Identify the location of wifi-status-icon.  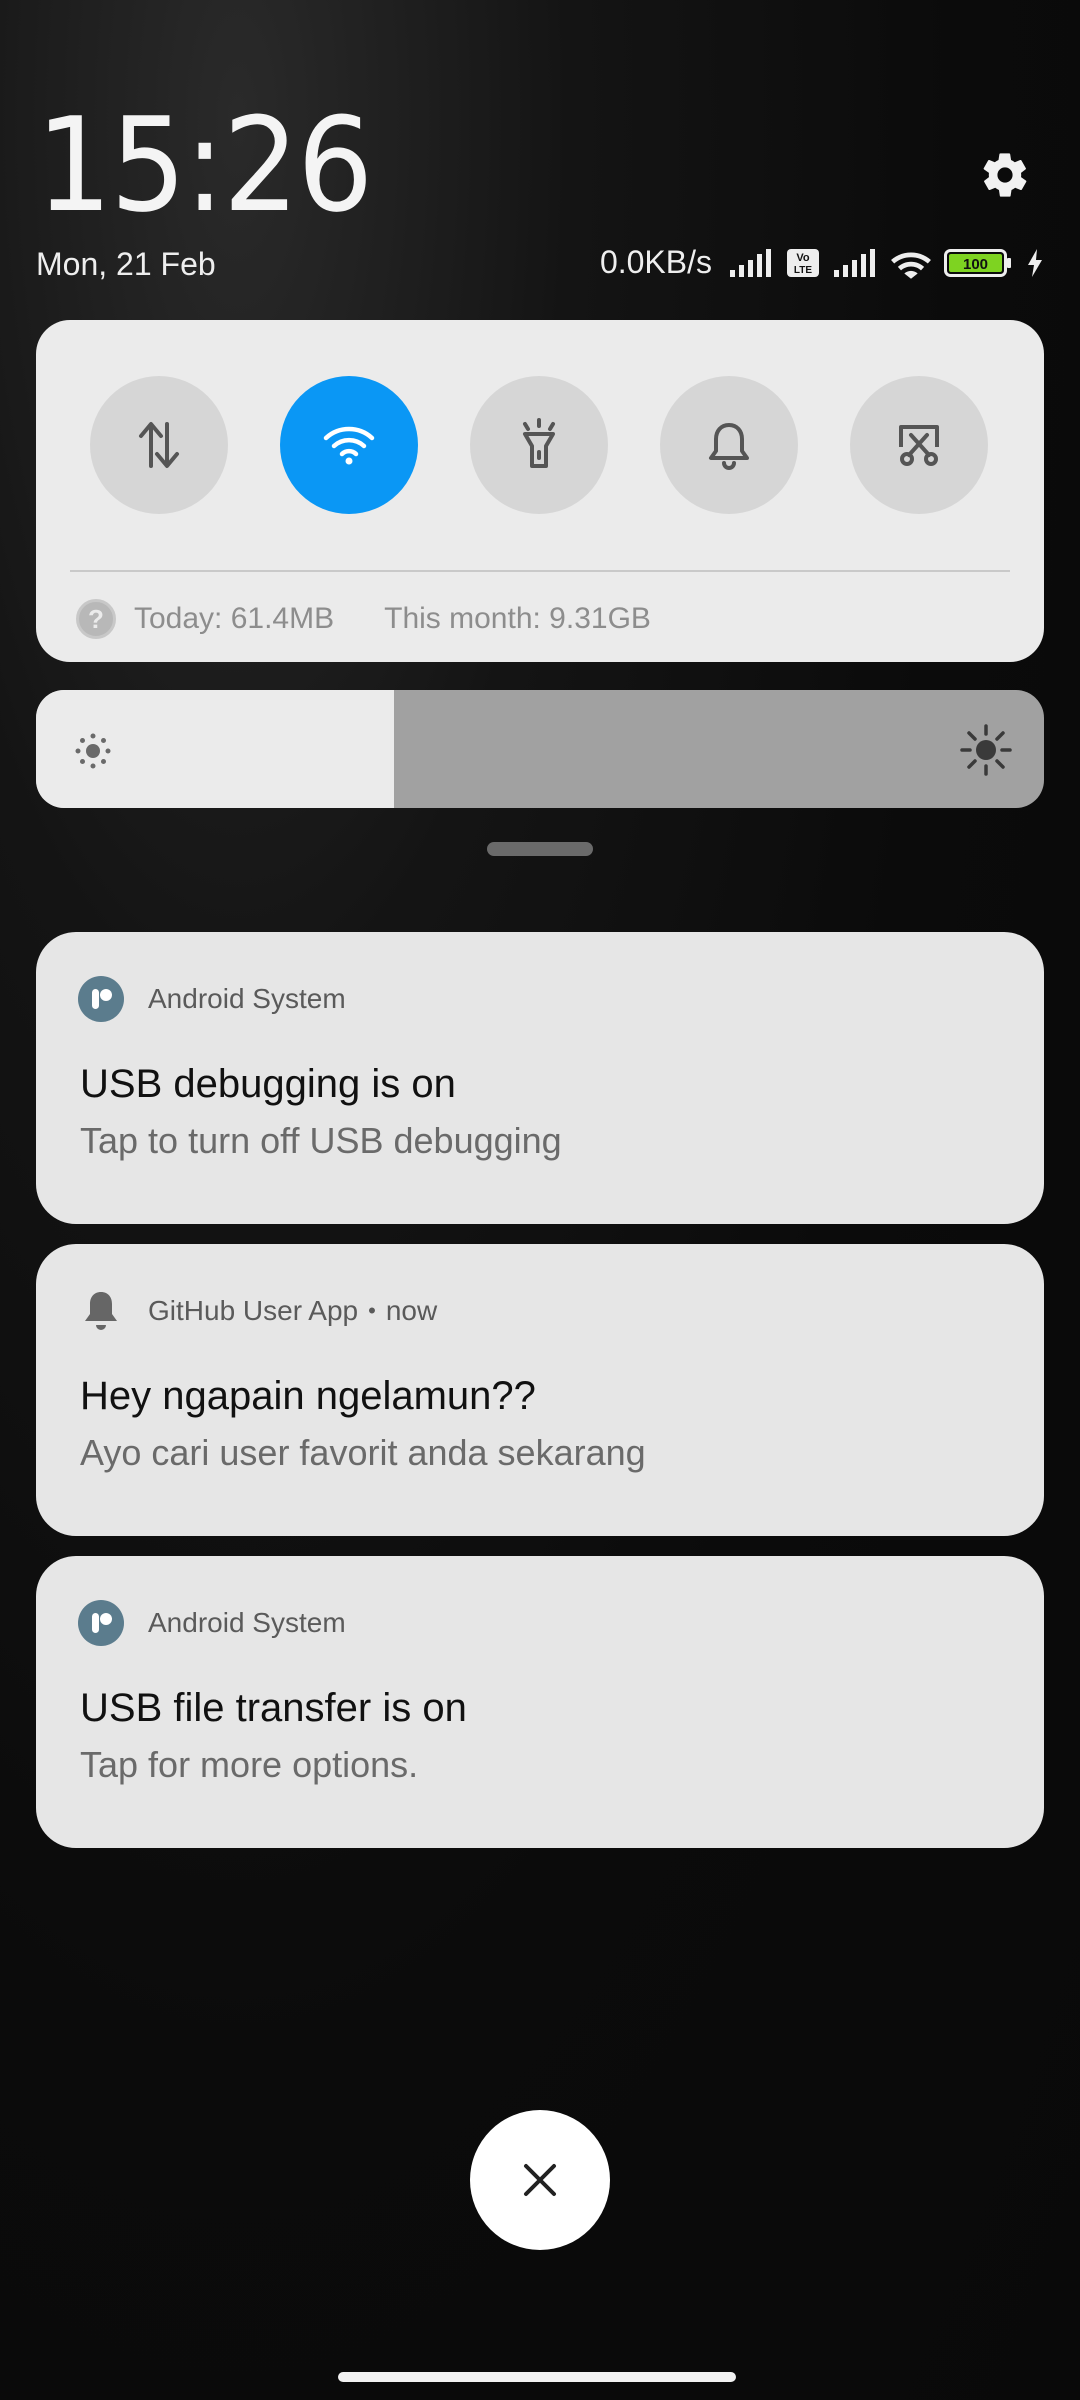
(911, 265).